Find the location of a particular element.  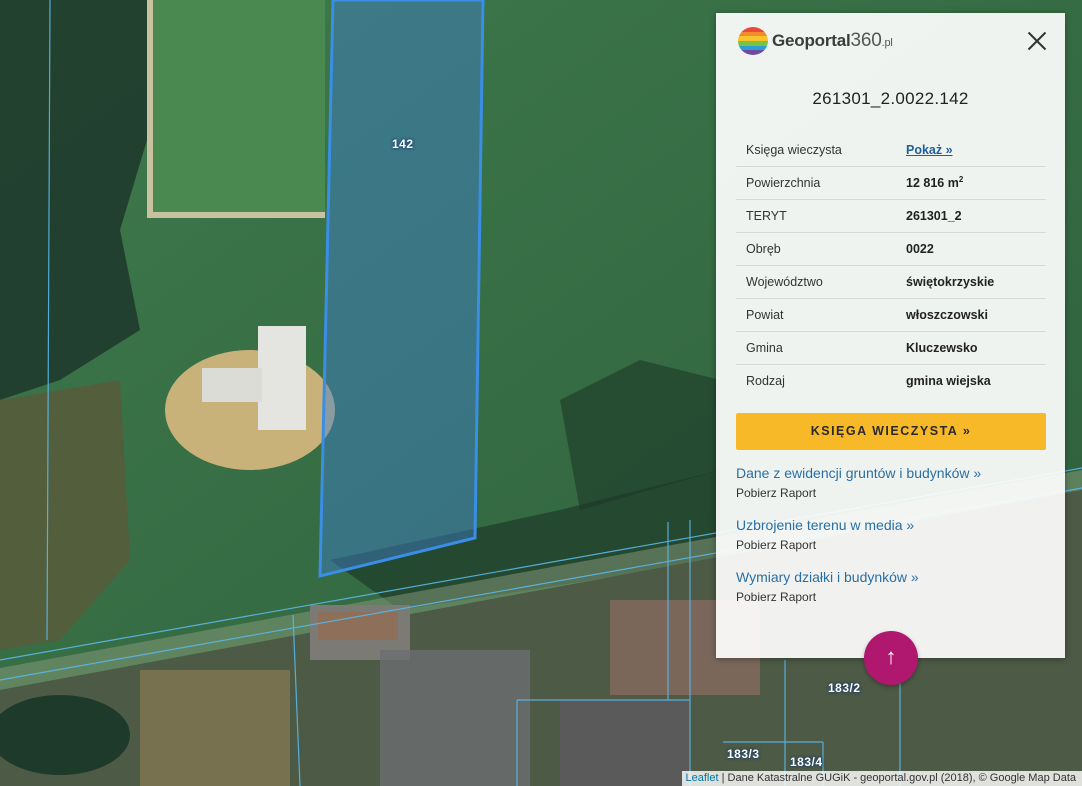

utilities-link: Uzbrojenie terenu w media » is located at coordinates (825, 525).